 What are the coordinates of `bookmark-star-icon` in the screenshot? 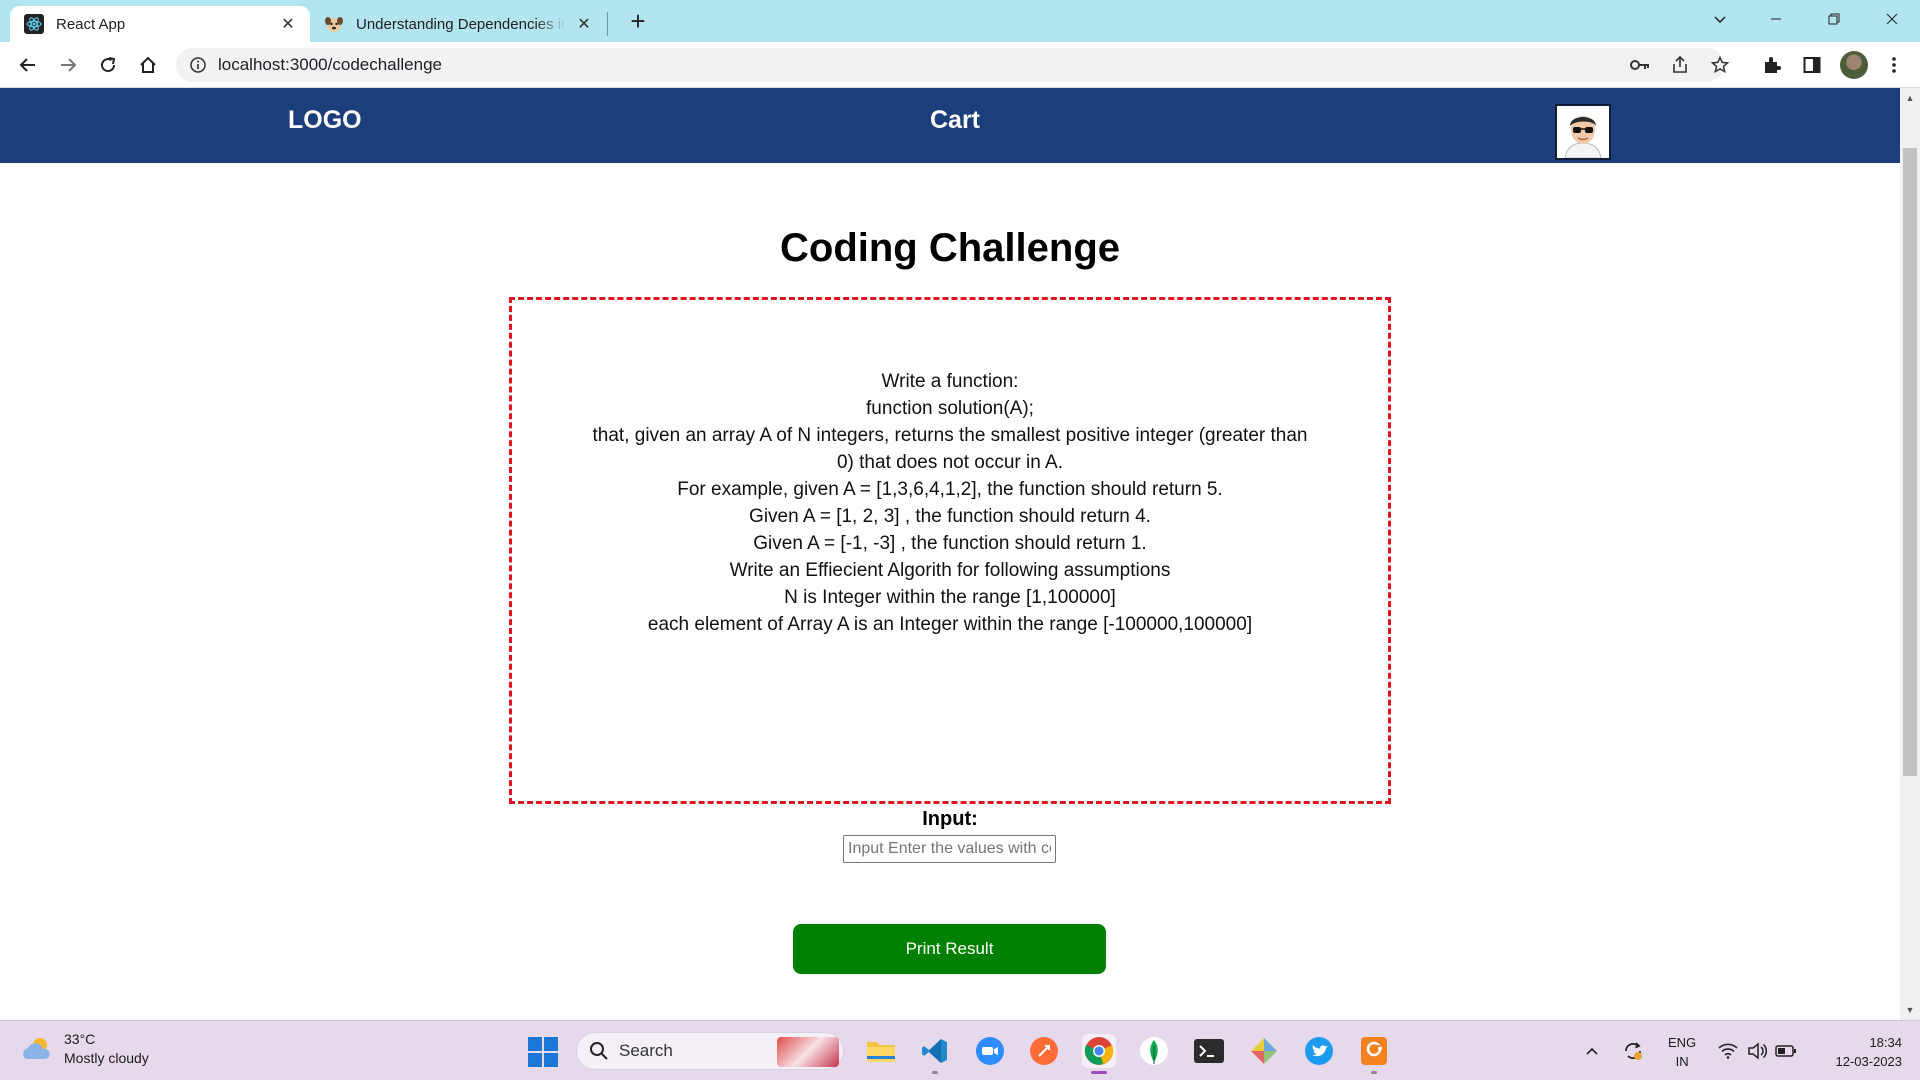 It's located at (1720, 65).